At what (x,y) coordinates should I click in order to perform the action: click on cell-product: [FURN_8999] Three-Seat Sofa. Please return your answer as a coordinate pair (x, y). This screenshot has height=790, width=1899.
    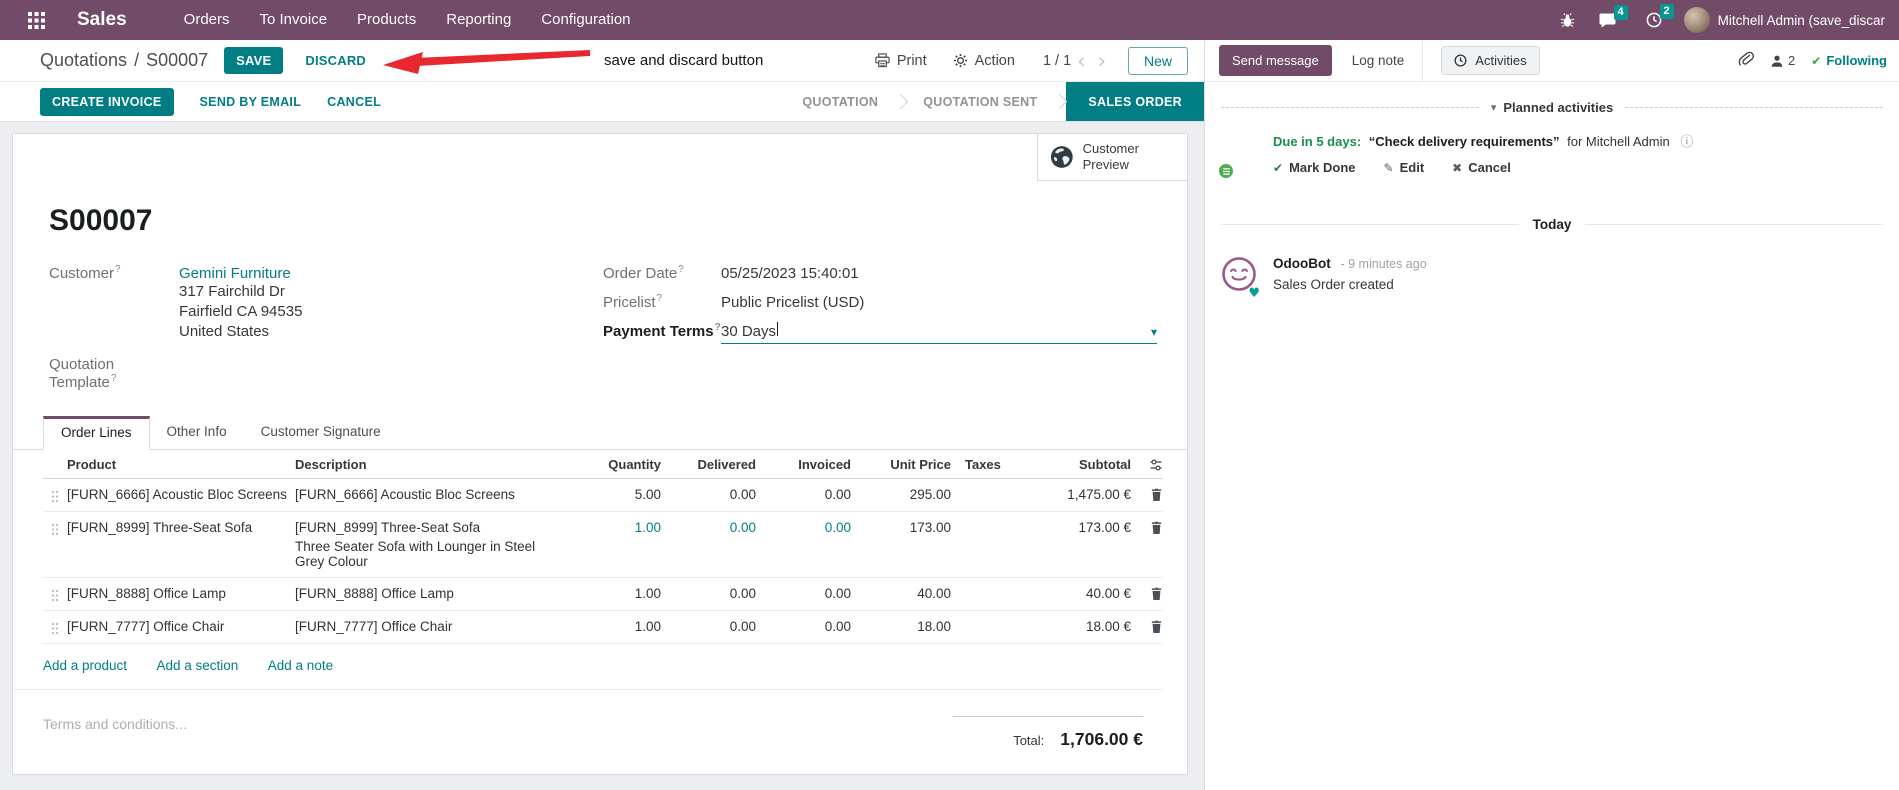
    Looking at the image, I should click on (181, 527).